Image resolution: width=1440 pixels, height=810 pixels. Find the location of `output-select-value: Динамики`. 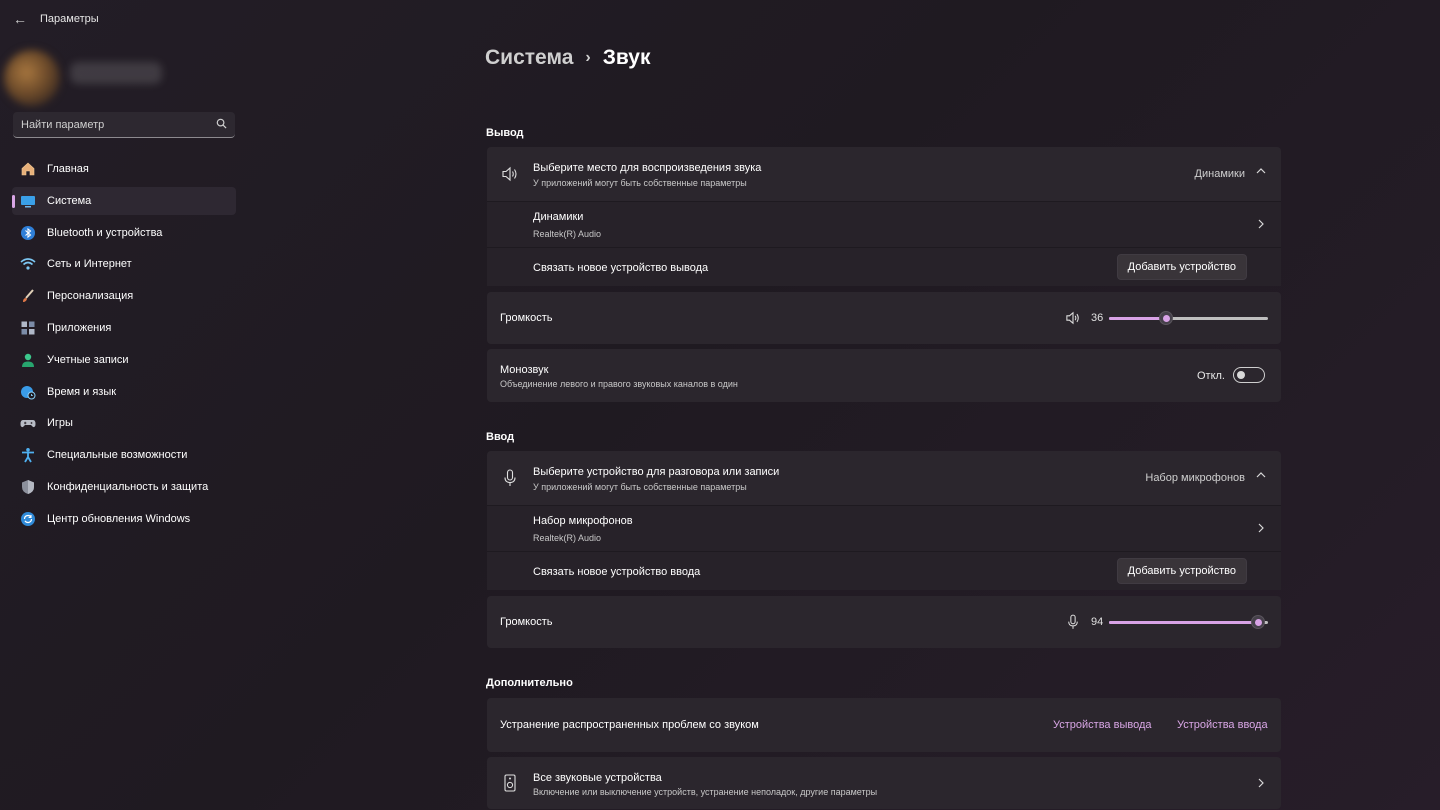

output-select-value: Динамики is located at coordinates (1219, 174).